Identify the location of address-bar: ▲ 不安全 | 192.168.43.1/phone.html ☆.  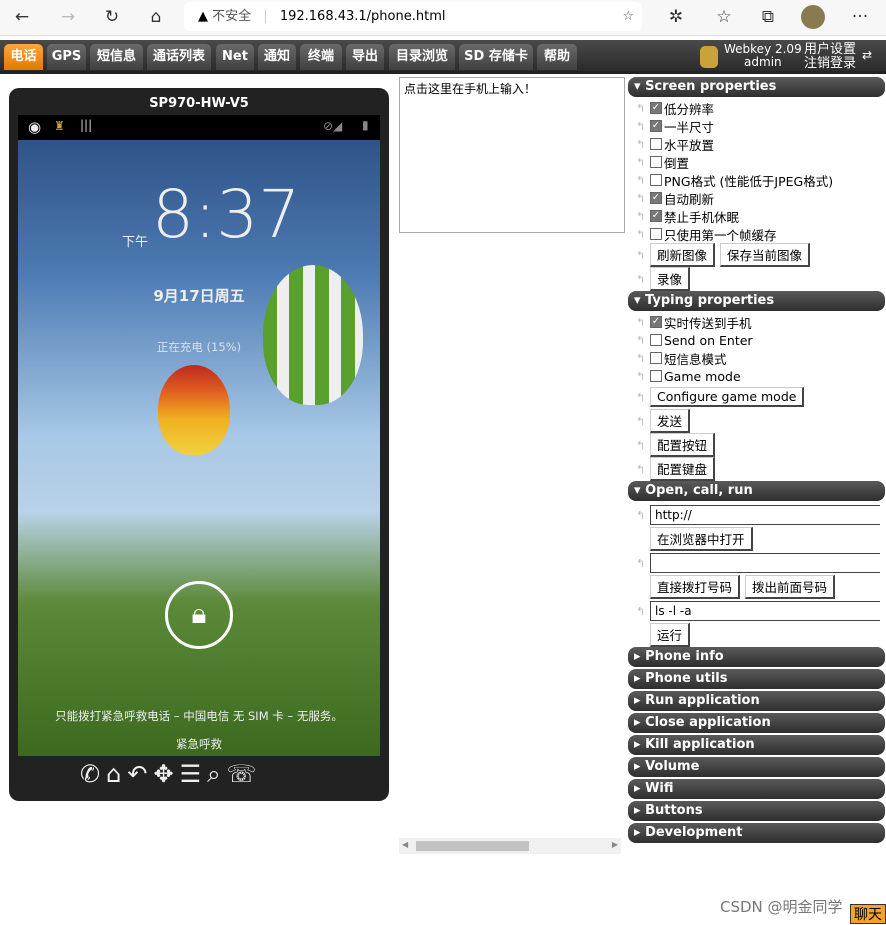
(413, 16).